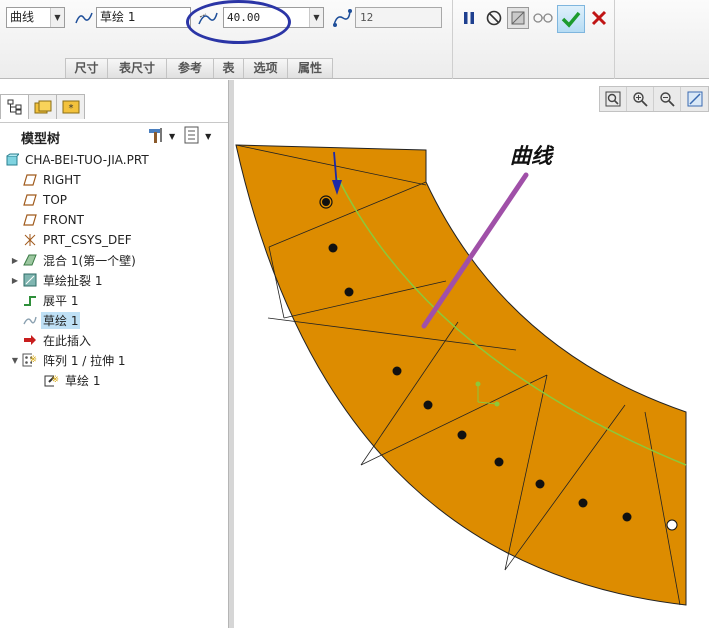 The image size is (709, 628). Describe the element at coordinates (531, 155) in the screenshot. I see `annotation-label: 曲线` at that location.